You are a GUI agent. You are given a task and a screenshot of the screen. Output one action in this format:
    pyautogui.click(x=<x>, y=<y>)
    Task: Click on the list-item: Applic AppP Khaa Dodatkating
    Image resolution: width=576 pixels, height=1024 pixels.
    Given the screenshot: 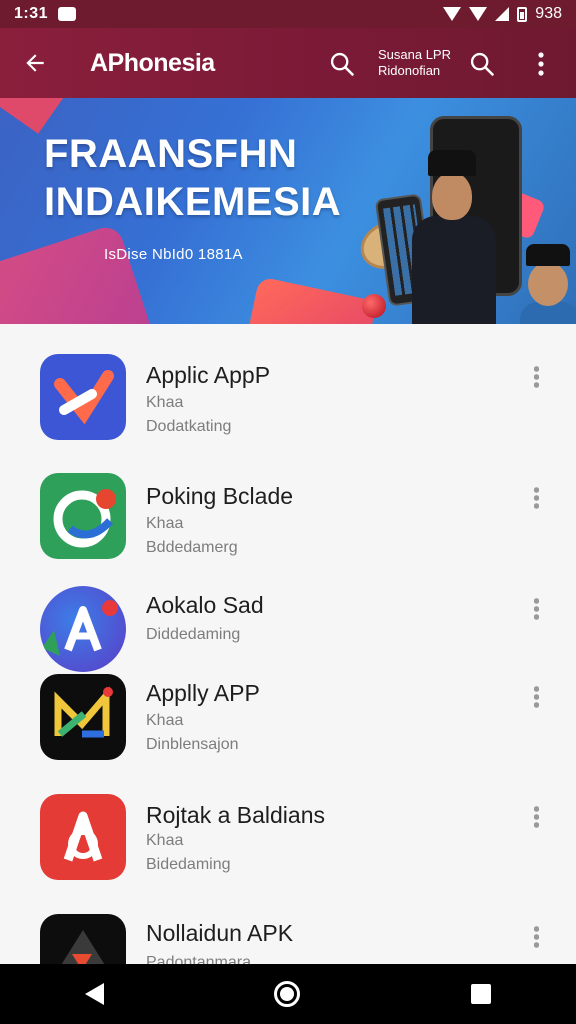 What is the action you would take?
    pyautogui.click(x=288, y=404)
    